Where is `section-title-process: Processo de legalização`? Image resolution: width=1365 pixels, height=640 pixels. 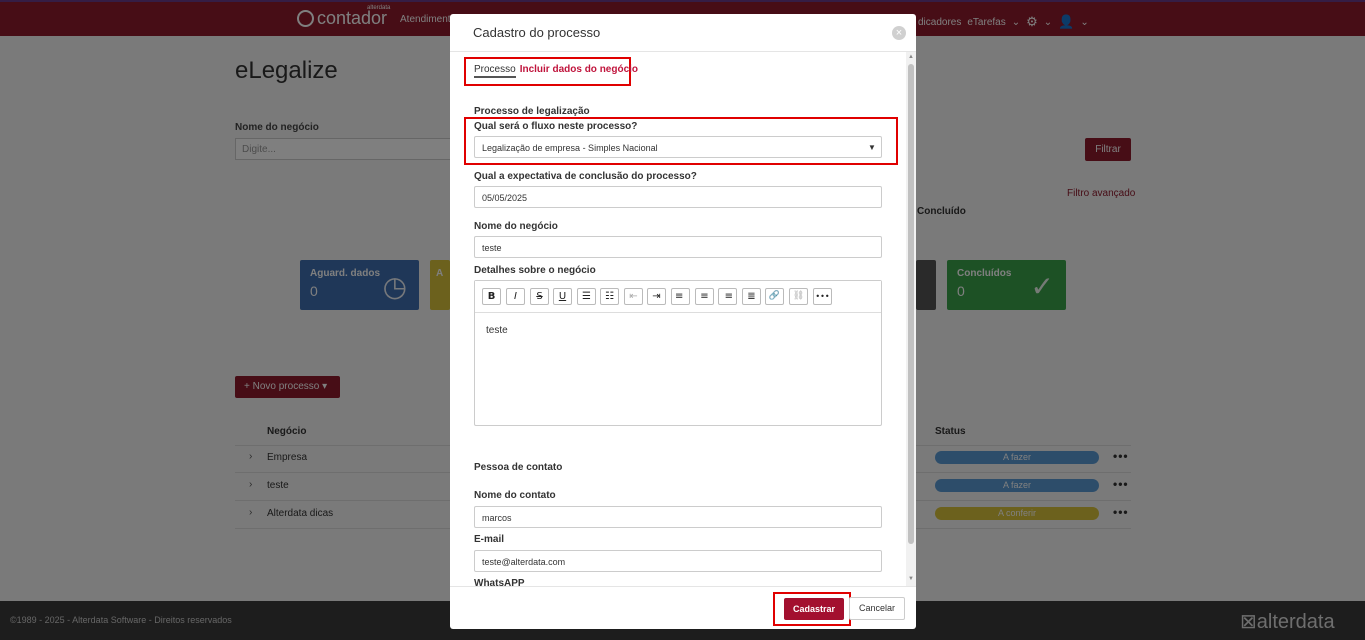 section-title-process: Processo de legalização is located at coordinates (532, 111).